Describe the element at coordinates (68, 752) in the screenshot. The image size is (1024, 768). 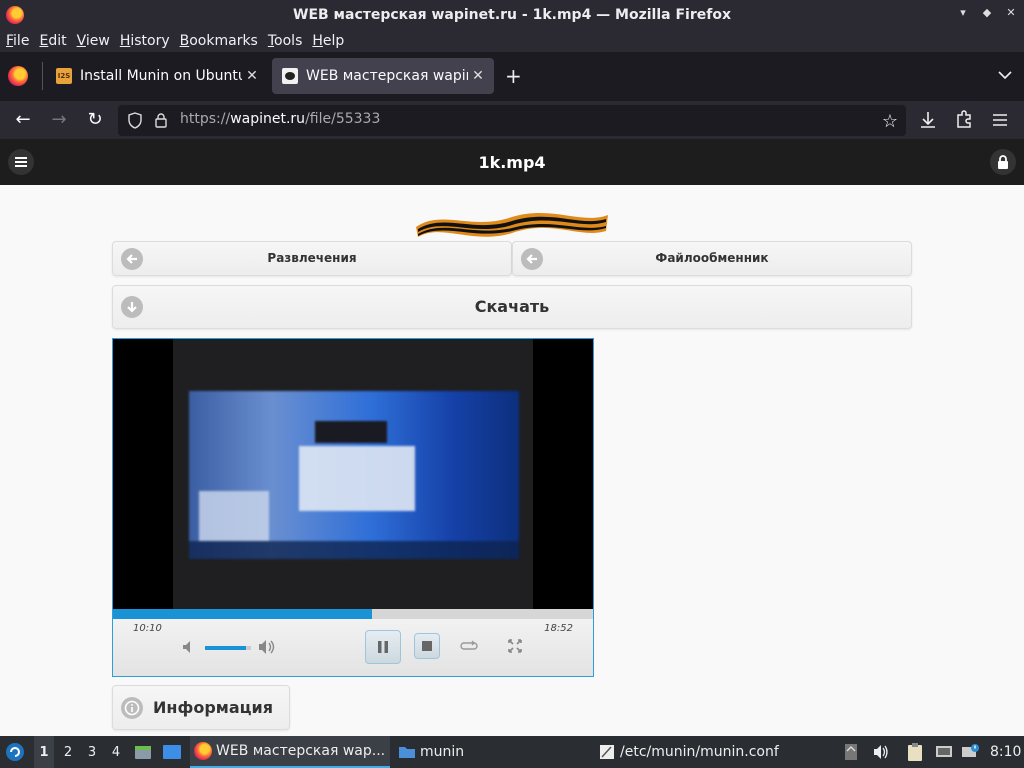
I see `workspace-2: 2` at that location.